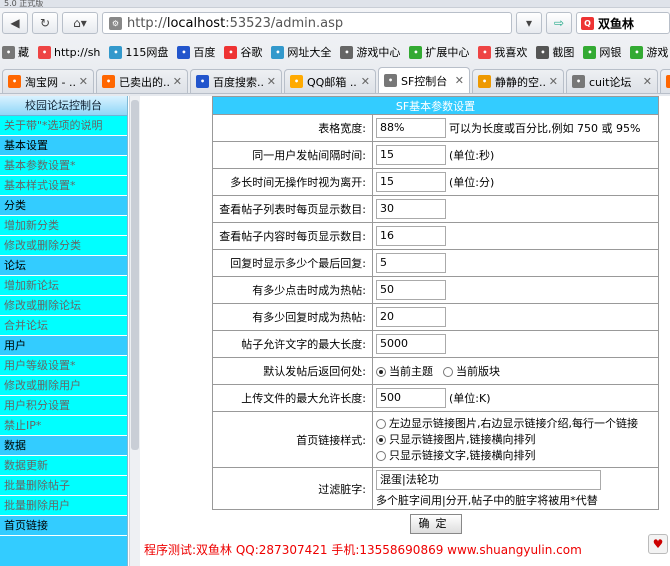 This screenshot has width=670, height=566. I want to click on refresh-button: ↻, so click(45, 23).